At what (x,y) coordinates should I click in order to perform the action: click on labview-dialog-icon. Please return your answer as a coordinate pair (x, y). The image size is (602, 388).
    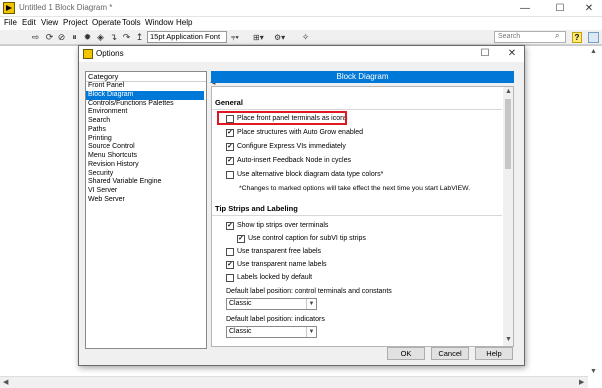
    Looking at the image, I should click on (88, 54).